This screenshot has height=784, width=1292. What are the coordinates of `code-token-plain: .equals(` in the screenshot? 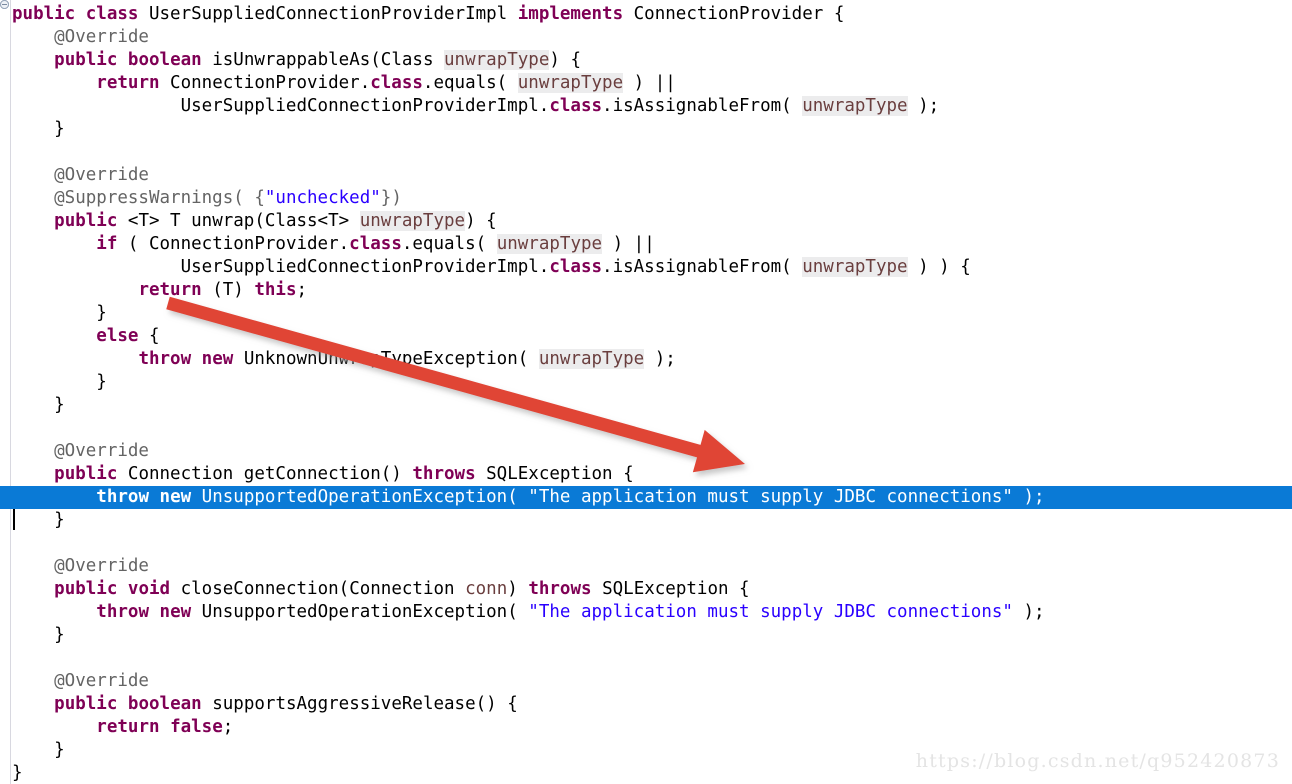 It's located at (470, 83).